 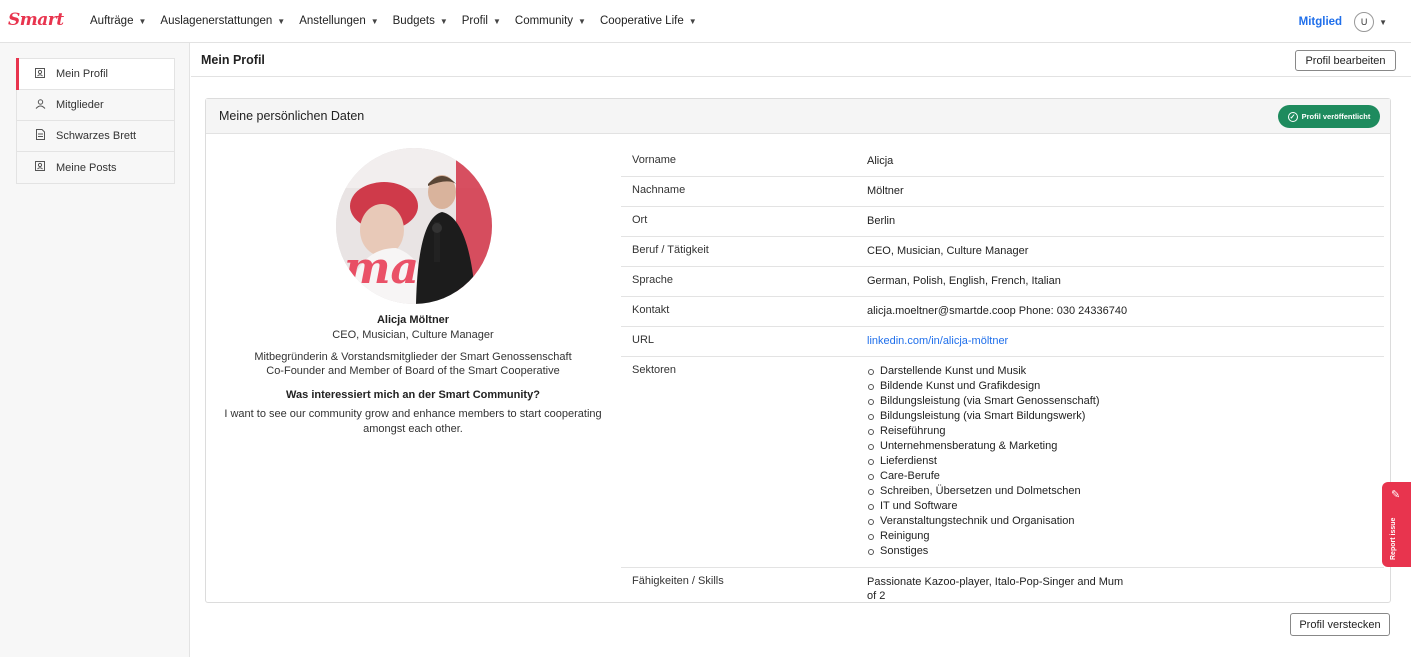 I want to click on table-row: Ort Berlin, so click(x=1002, y=222).